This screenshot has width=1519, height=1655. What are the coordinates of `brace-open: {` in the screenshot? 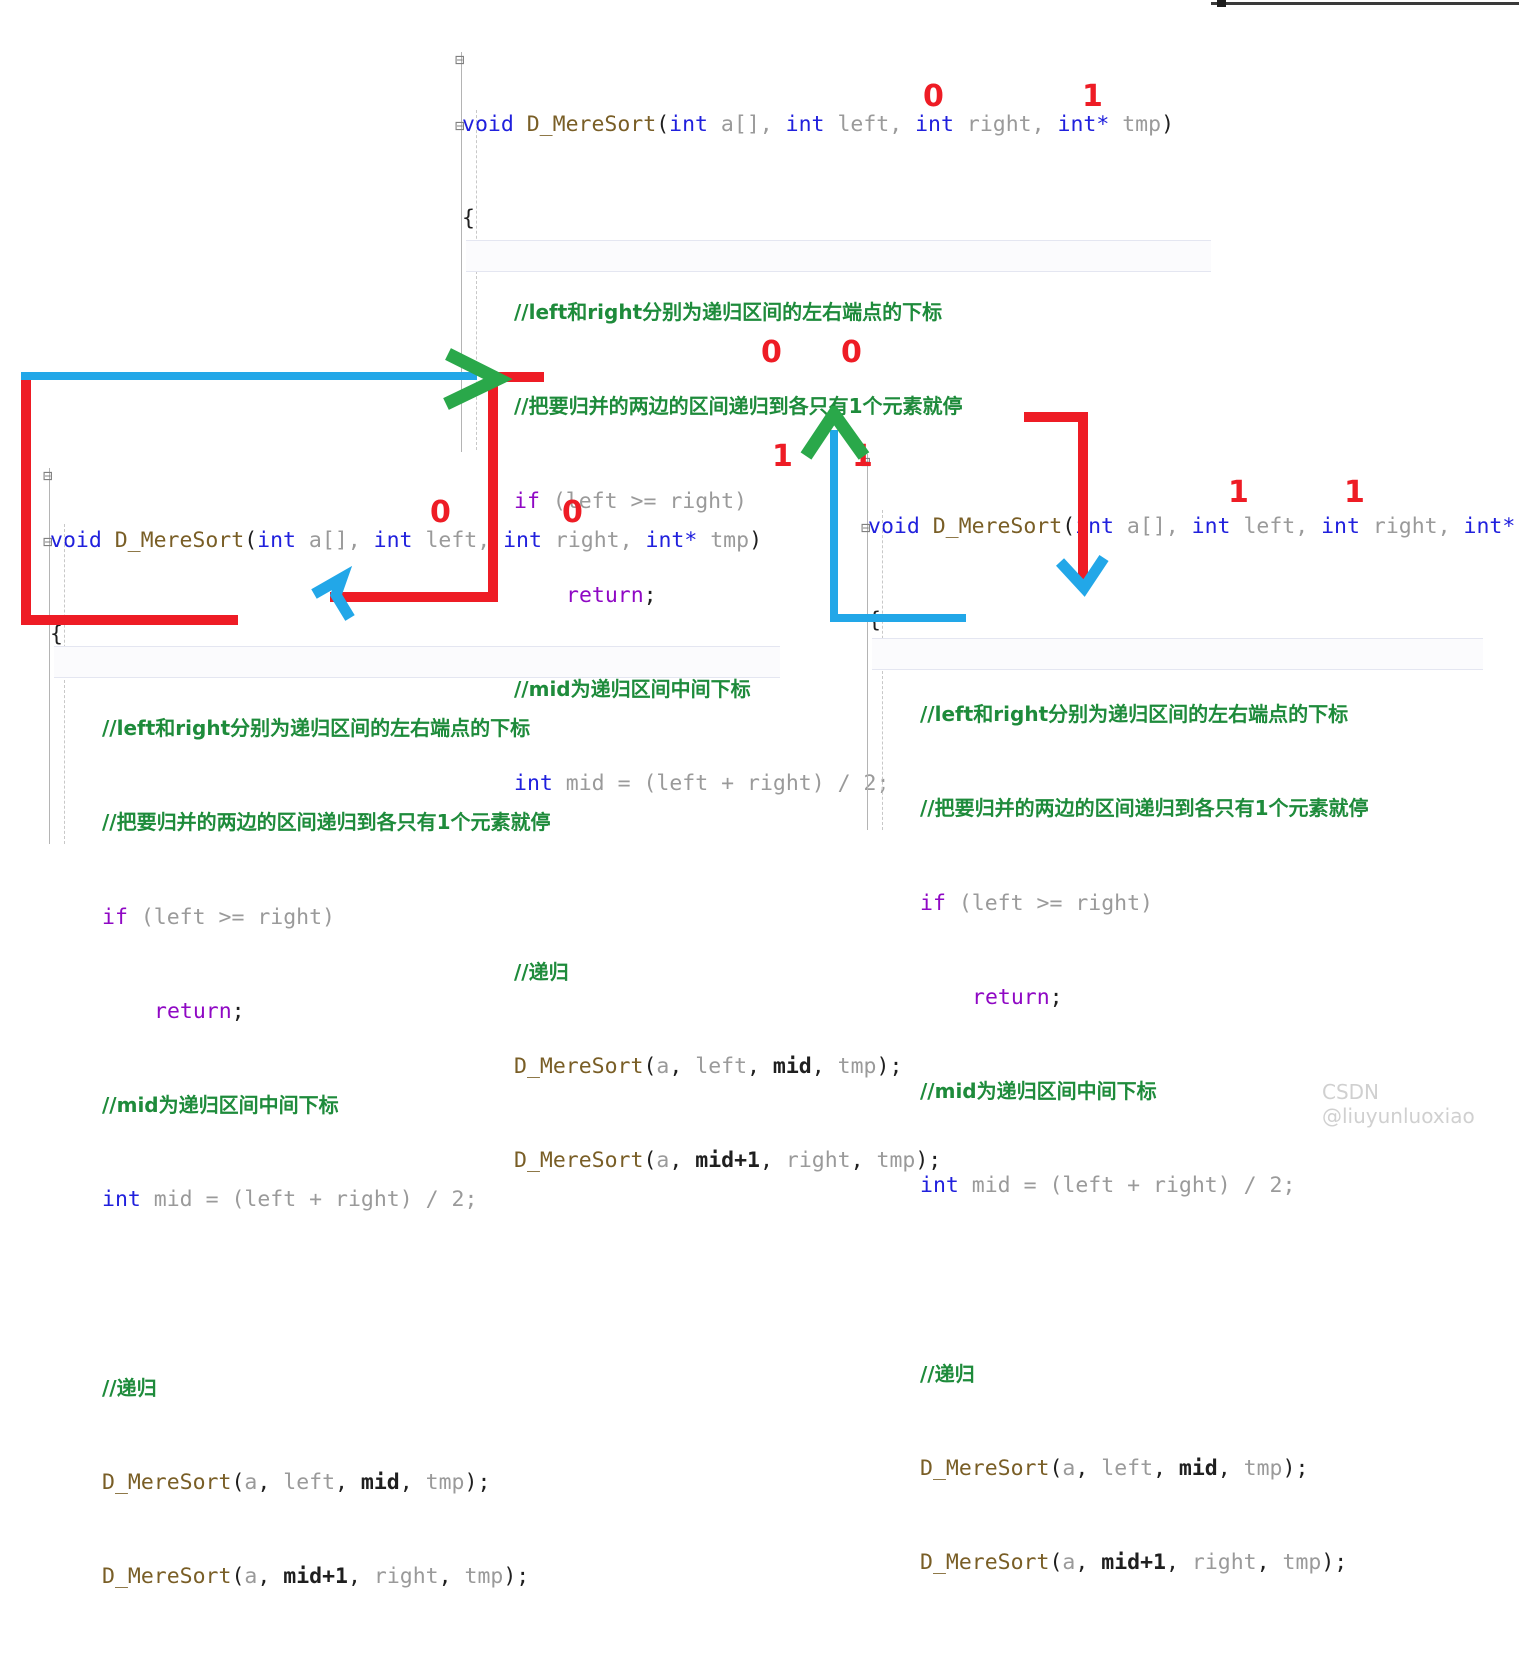 It's located at (468, 219).